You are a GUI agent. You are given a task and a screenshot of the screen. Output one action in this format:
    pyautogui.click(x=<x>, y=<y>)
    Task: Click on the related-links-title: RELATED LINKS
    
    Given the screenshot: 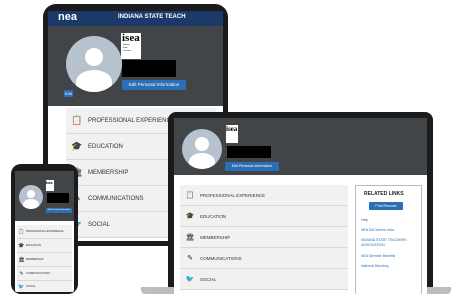 What is the action you would take?
    pyautogui.click(x=384, y=194)
    